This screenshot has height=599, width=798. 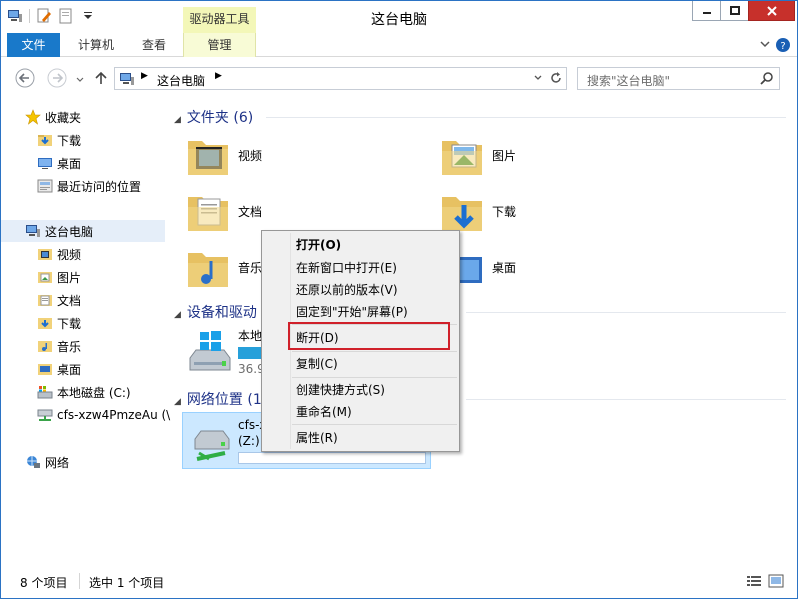 What do you see at coordinates (374, 377) in the screenshot?
I see `menu-separator` at bounding box center [374, 377].